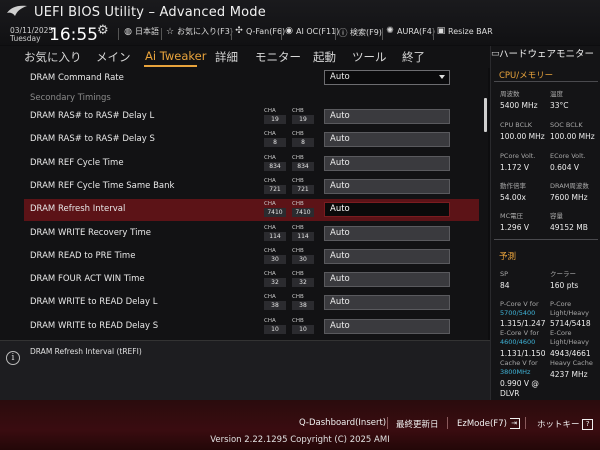 This screenshot has height=450, width=600. Describe the element at coordinates (563, 274) in the screenshot. I see `cooler-label: クーラー` at that location.